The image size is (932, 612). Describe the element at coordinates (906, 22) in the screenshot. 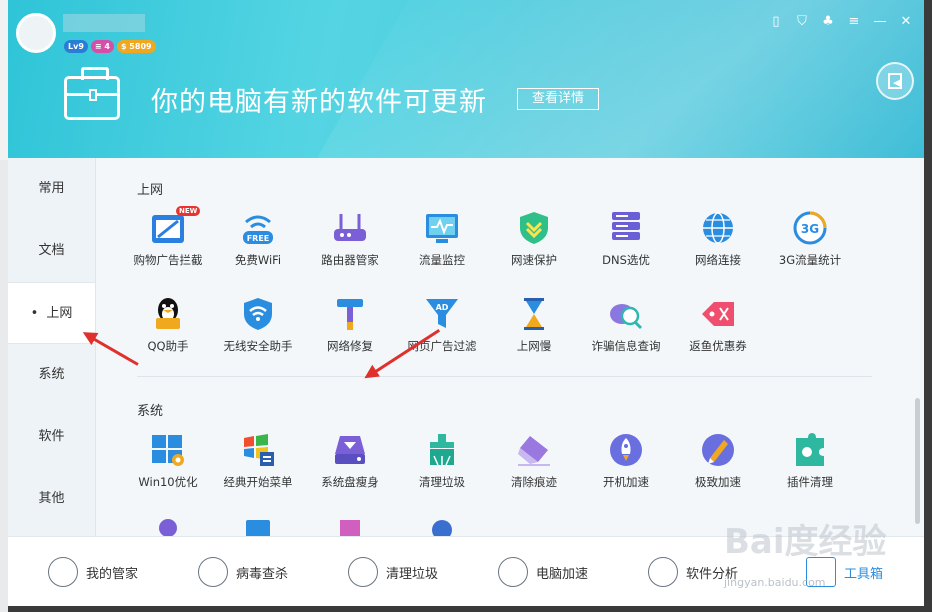

I see `close-icon: ✕` at that location.